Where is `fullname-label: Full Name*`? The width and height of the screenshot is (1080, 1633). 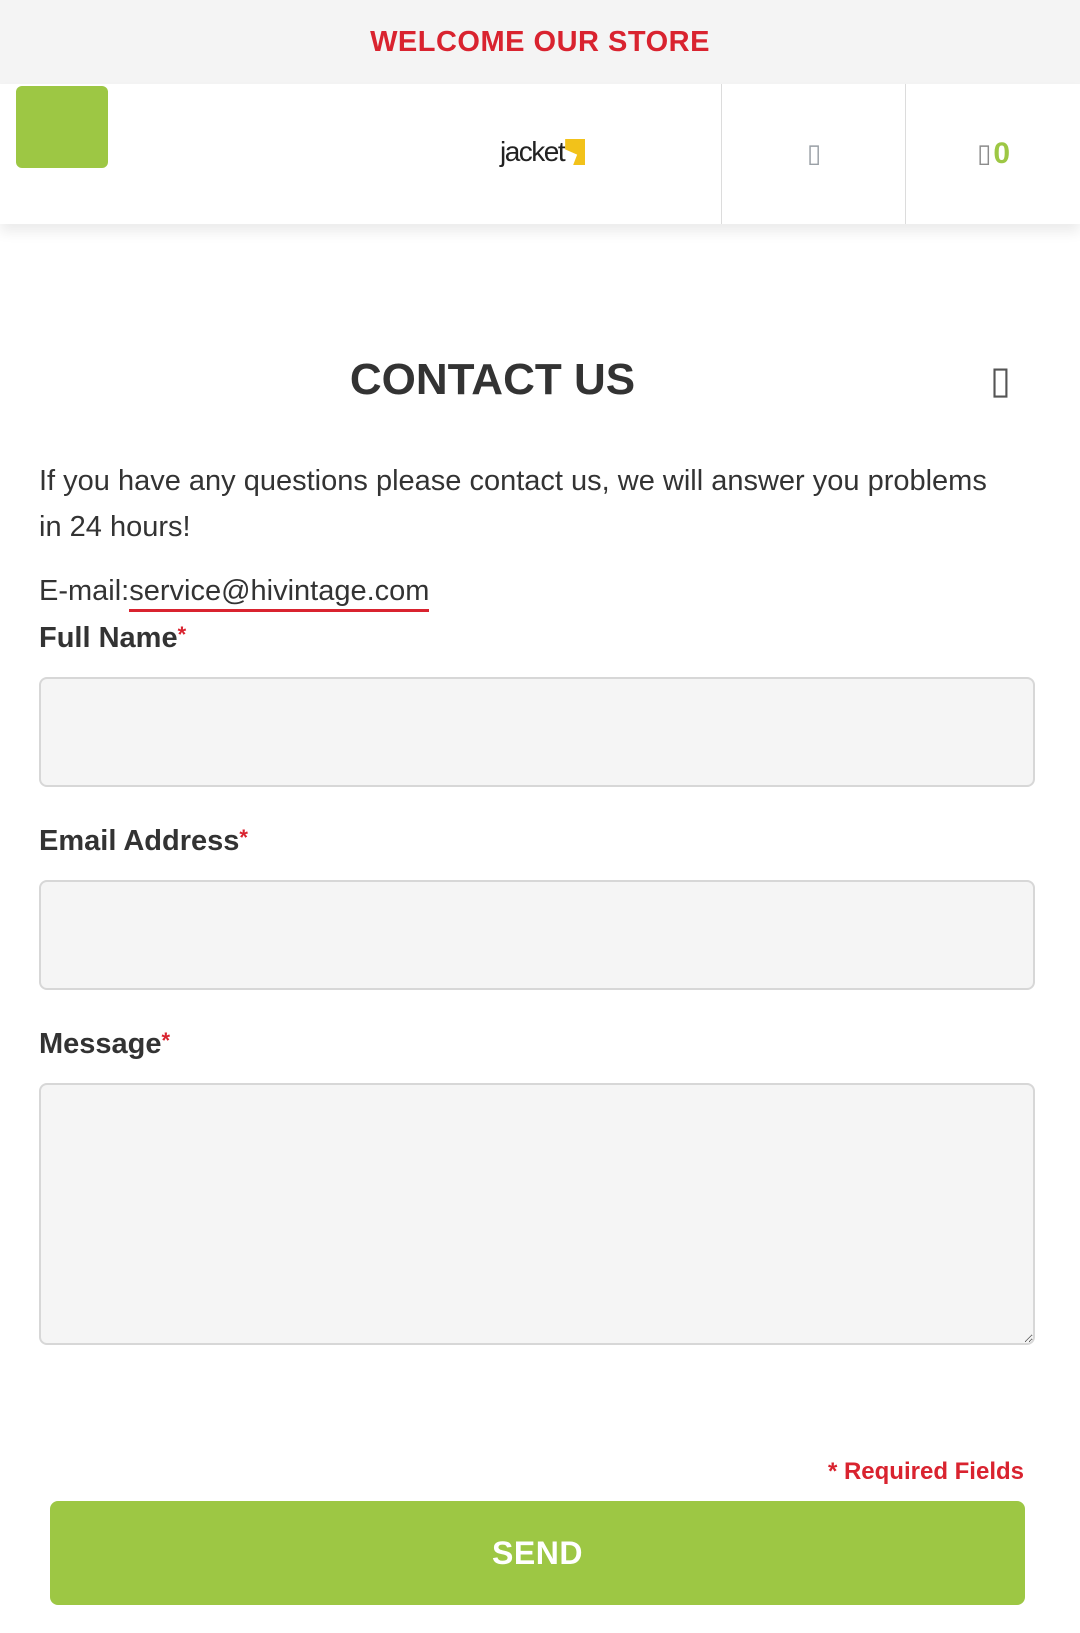
fullname-label: Full Name* is located at coordinates (112, 638).